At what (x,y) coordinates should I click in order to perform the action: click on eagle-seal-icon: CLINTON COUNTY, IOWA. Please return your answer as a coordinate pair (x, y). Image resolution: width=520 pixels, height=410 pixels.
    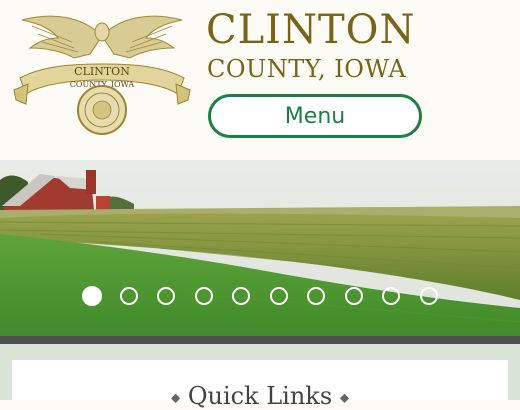
    Looking at the image, I should click on (102, 75).